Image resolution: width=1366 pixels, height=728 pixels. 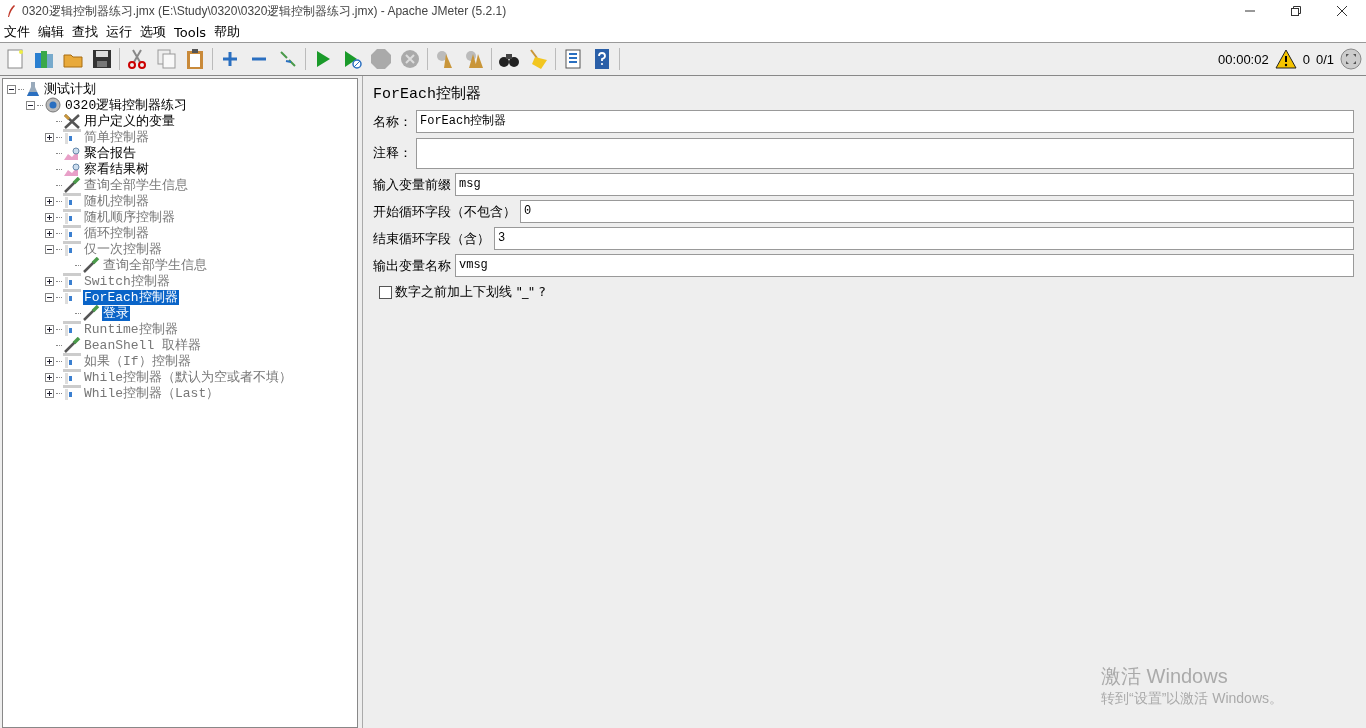 I want to click on window-title: 0320逻辑控制器练习.jmx (E:\Study\0320\0320逻辑控制器练习.jmx) - Apache JMeter (5.2.1), so click(x=264, y=11).